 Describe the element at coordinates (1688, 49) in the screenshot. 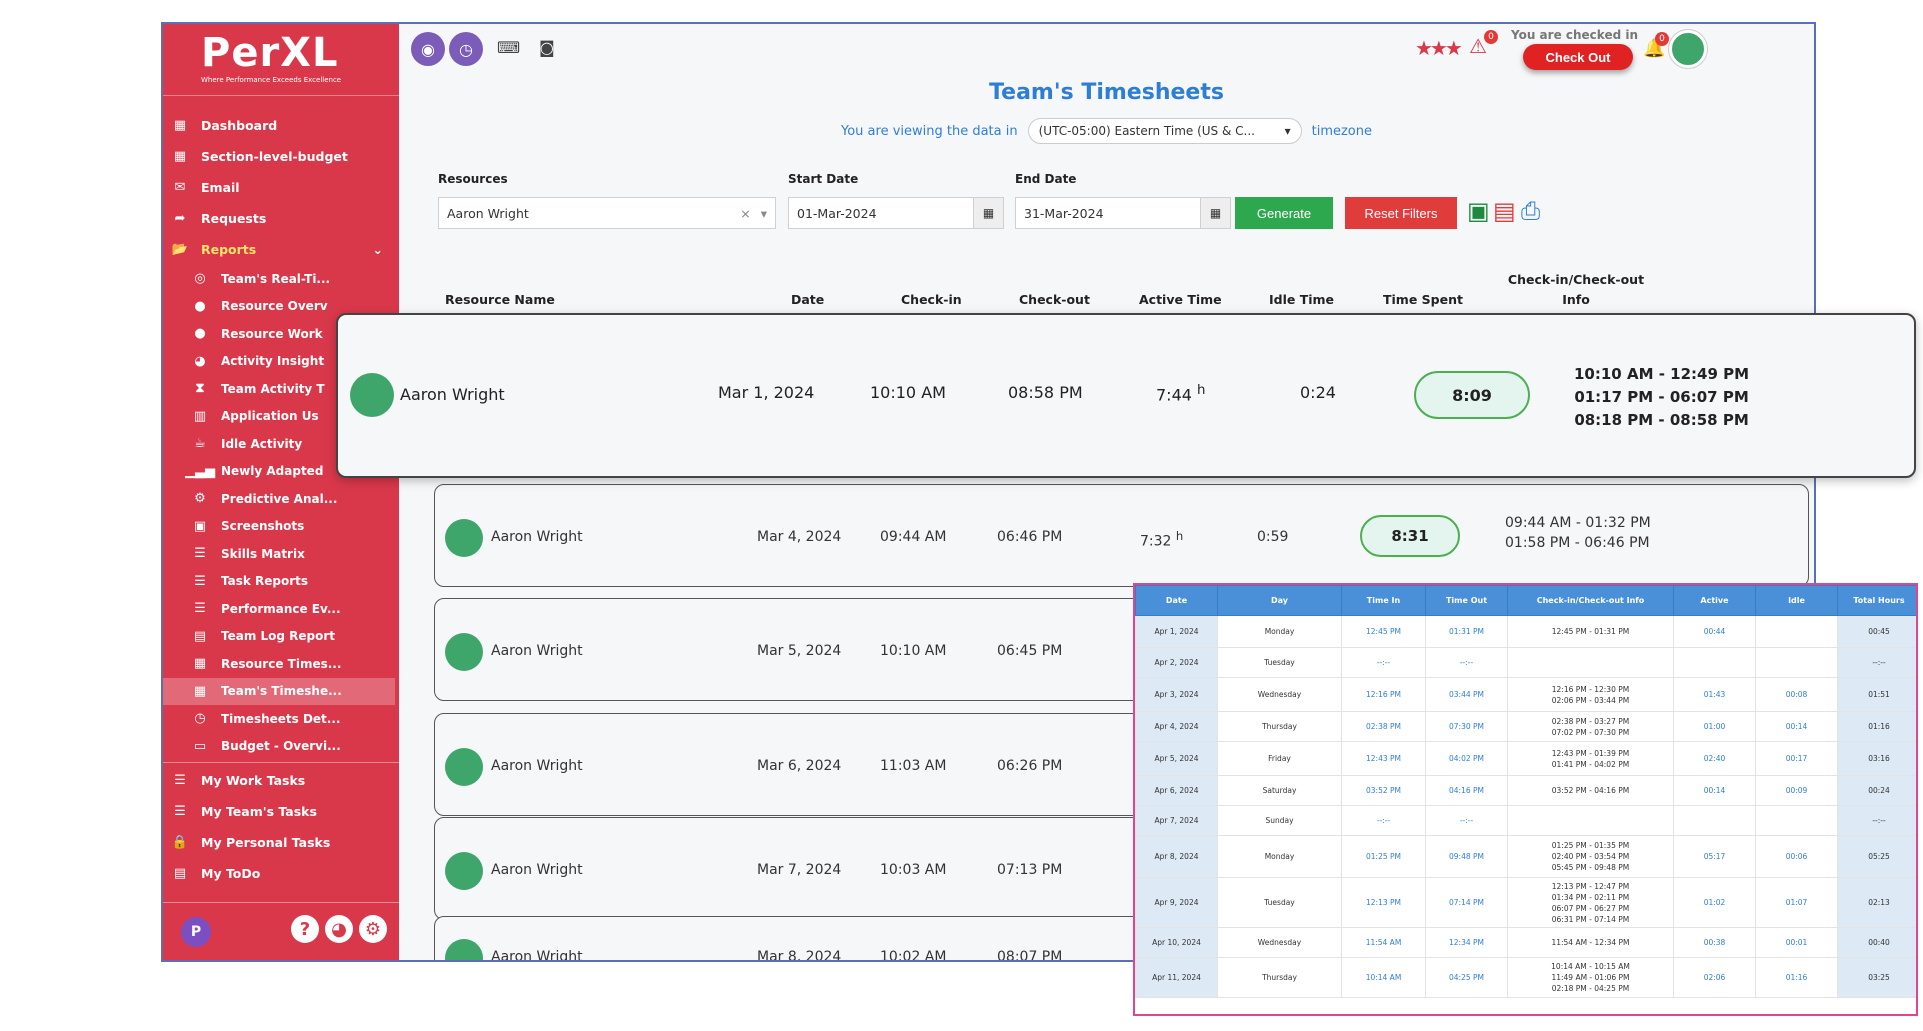

I see `user-avatar` at that location.